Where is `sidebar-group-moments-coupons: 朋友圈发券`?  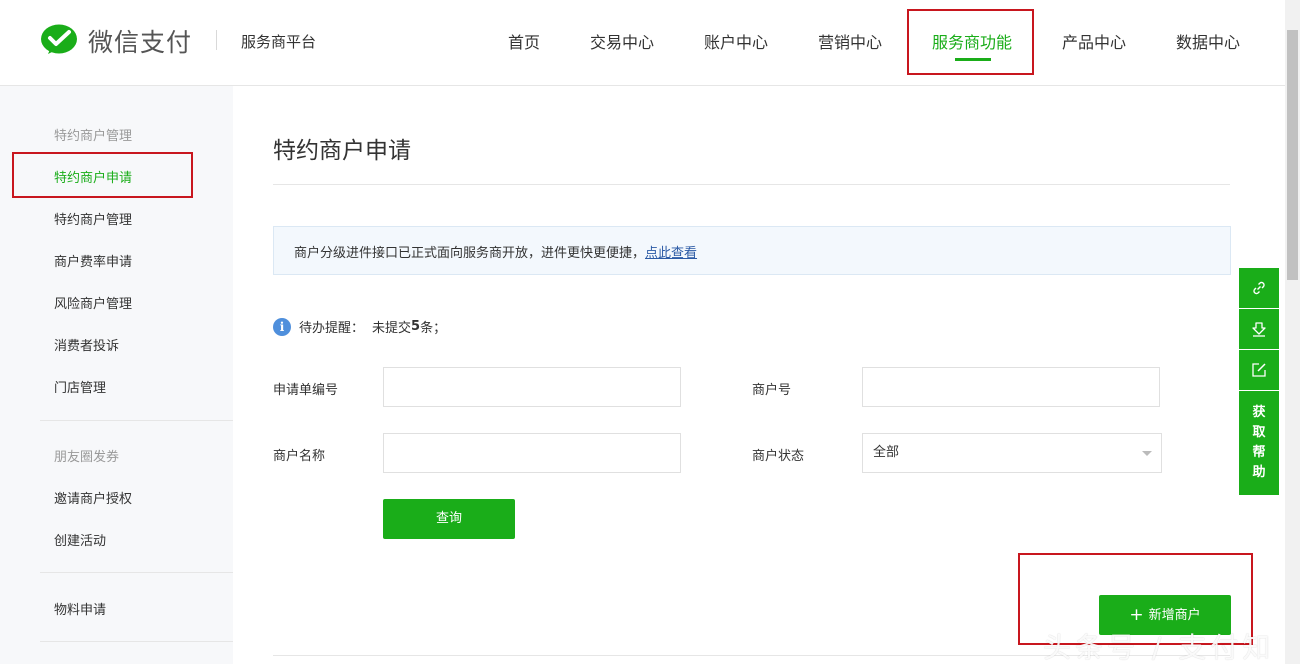
sidebar-group-moments-coupons: 朋友圈发券 is located at coordinates (87, 457).